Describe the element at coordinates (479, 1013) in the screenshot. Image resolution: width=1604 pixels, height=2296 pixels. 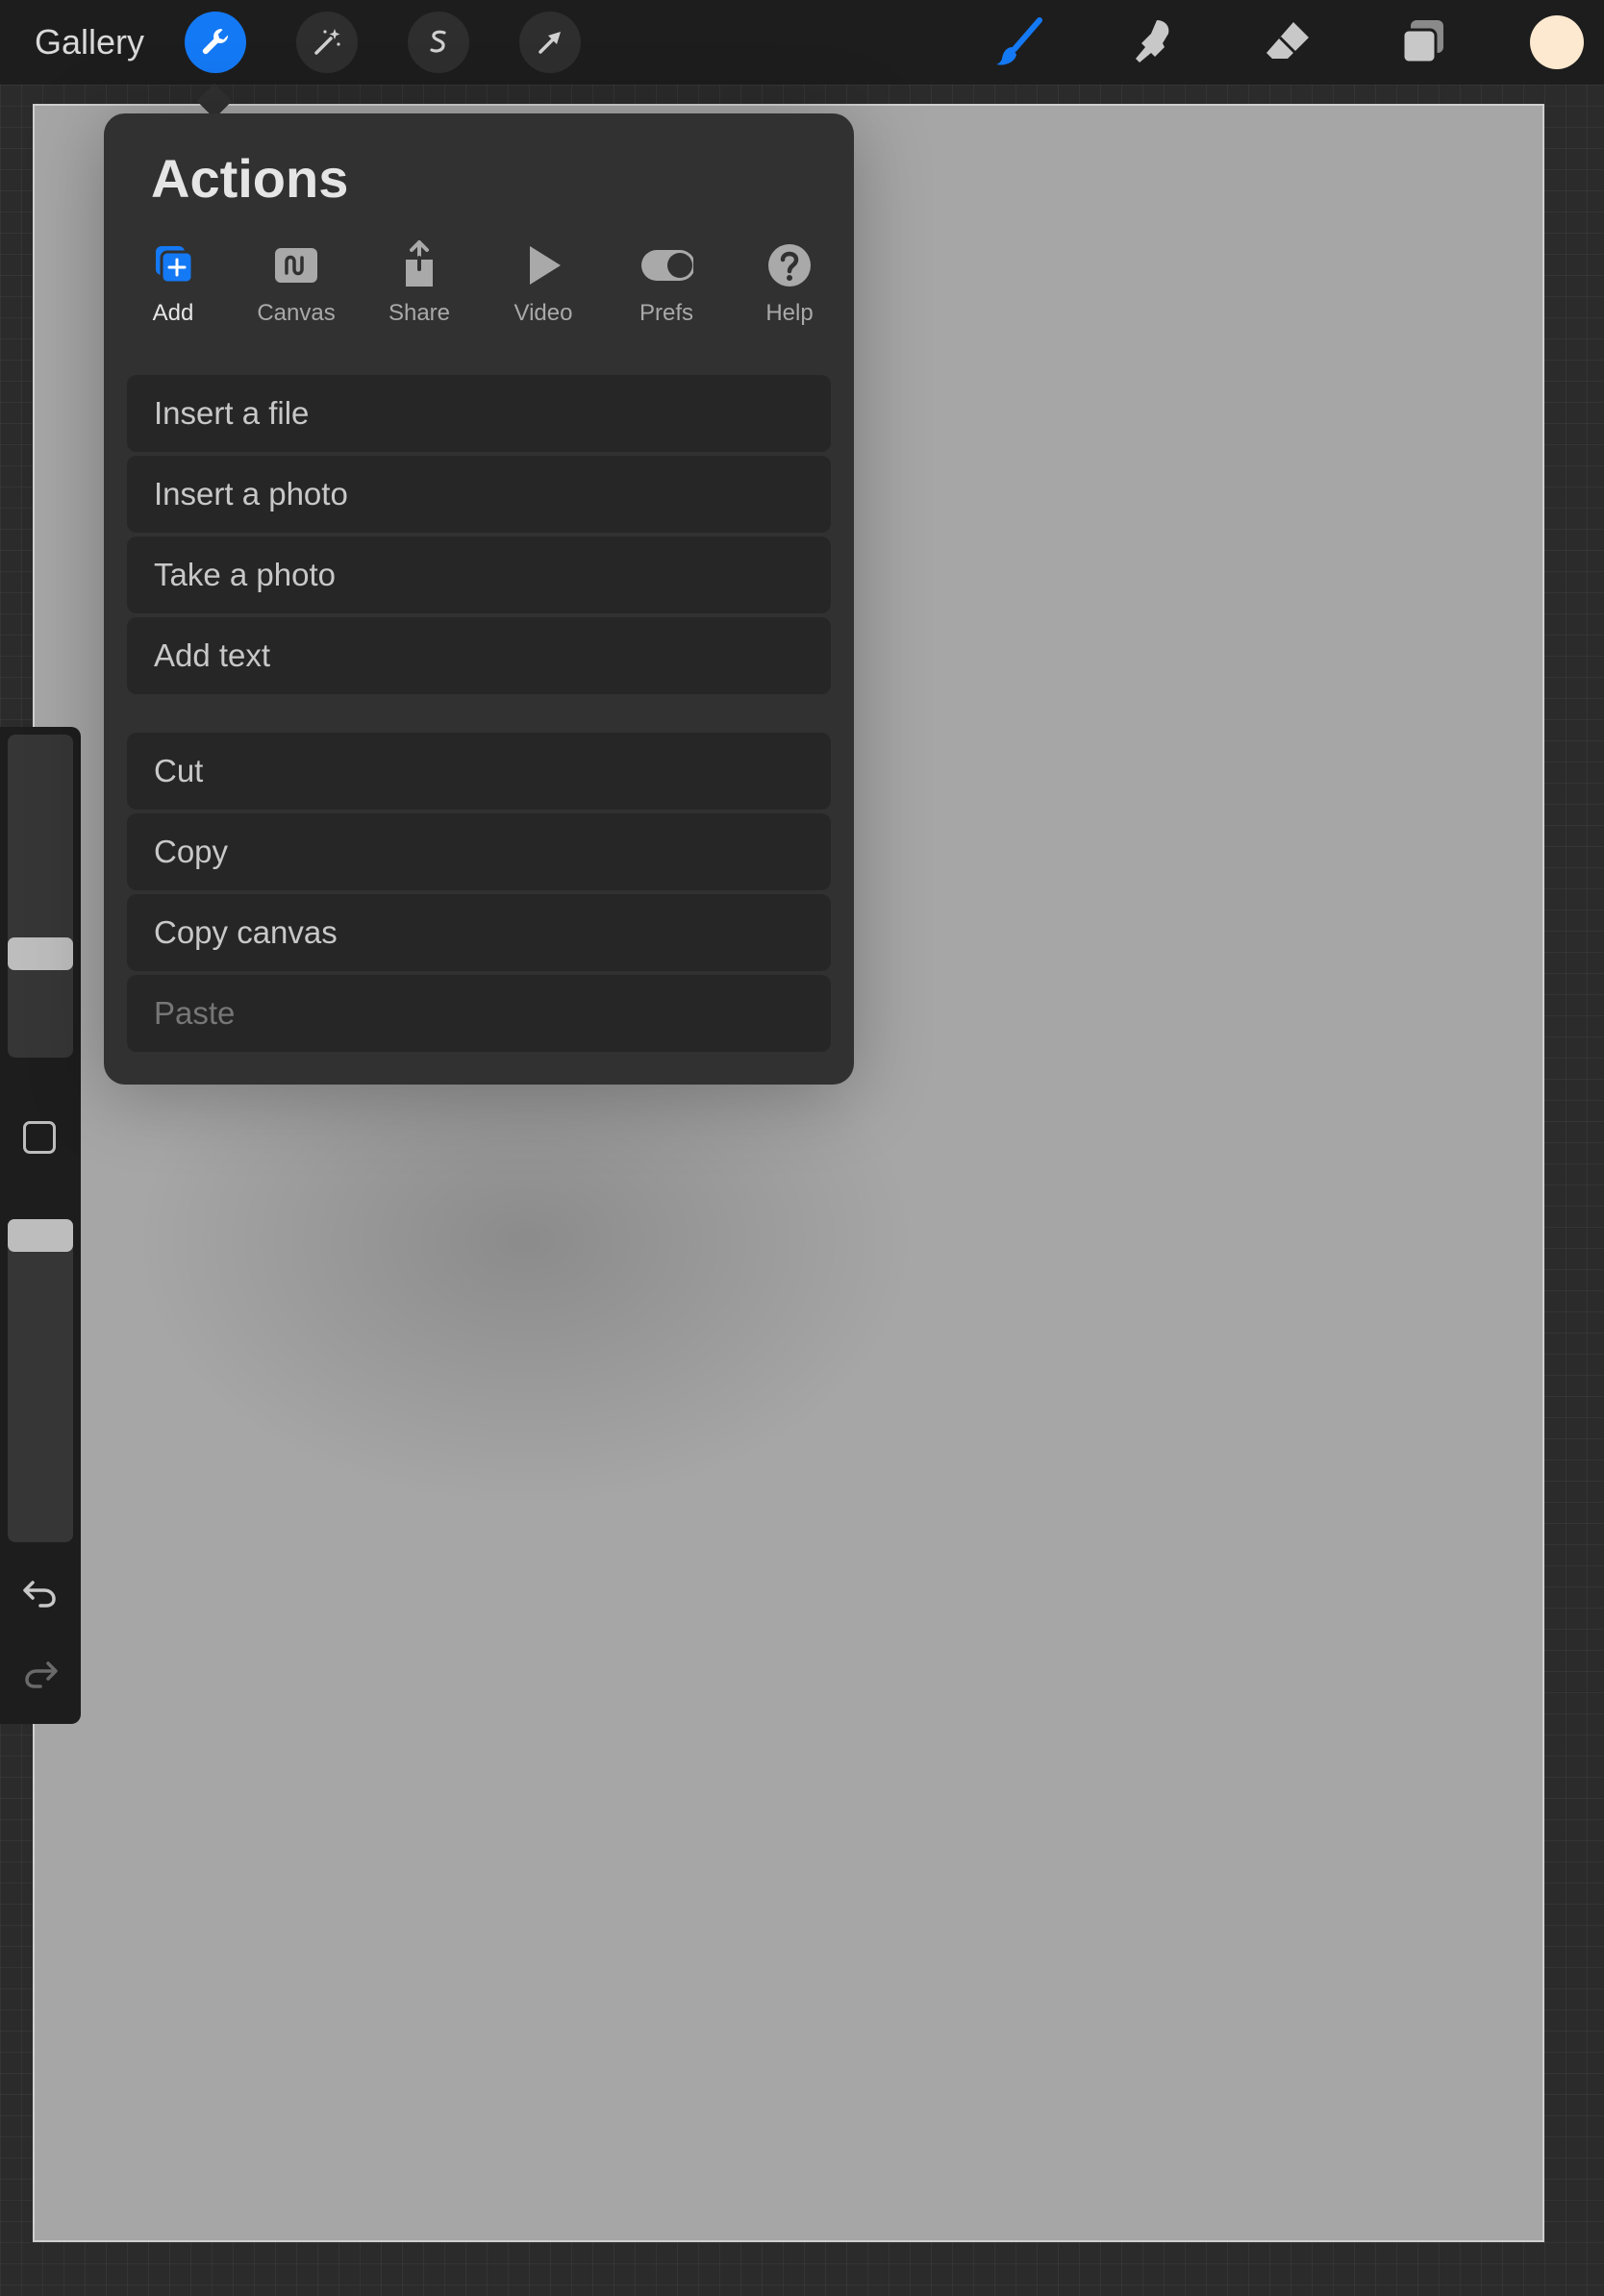
I see `paste-item: Paste` at that location.